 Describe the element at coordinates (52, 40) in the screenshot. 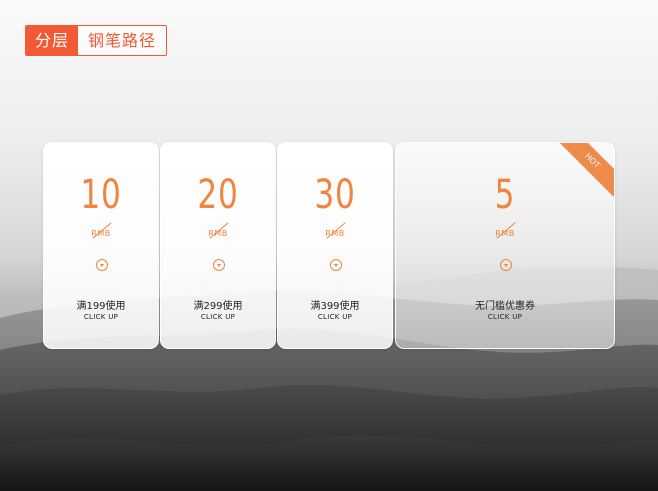

I see `tag-layer-label: 分层` at that location.